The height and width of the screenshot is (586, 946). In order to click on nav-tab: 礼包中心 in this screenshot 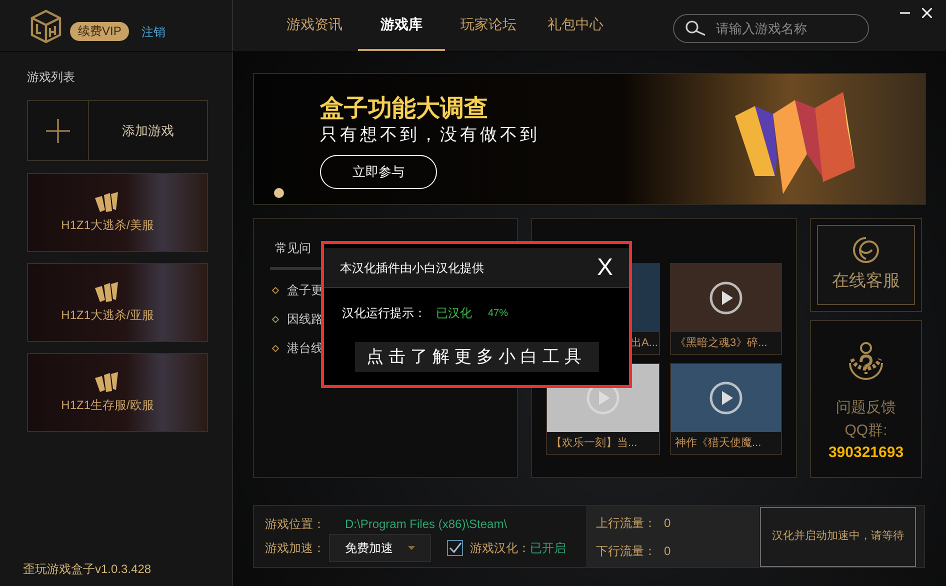, I will do `click(575, 25)`.